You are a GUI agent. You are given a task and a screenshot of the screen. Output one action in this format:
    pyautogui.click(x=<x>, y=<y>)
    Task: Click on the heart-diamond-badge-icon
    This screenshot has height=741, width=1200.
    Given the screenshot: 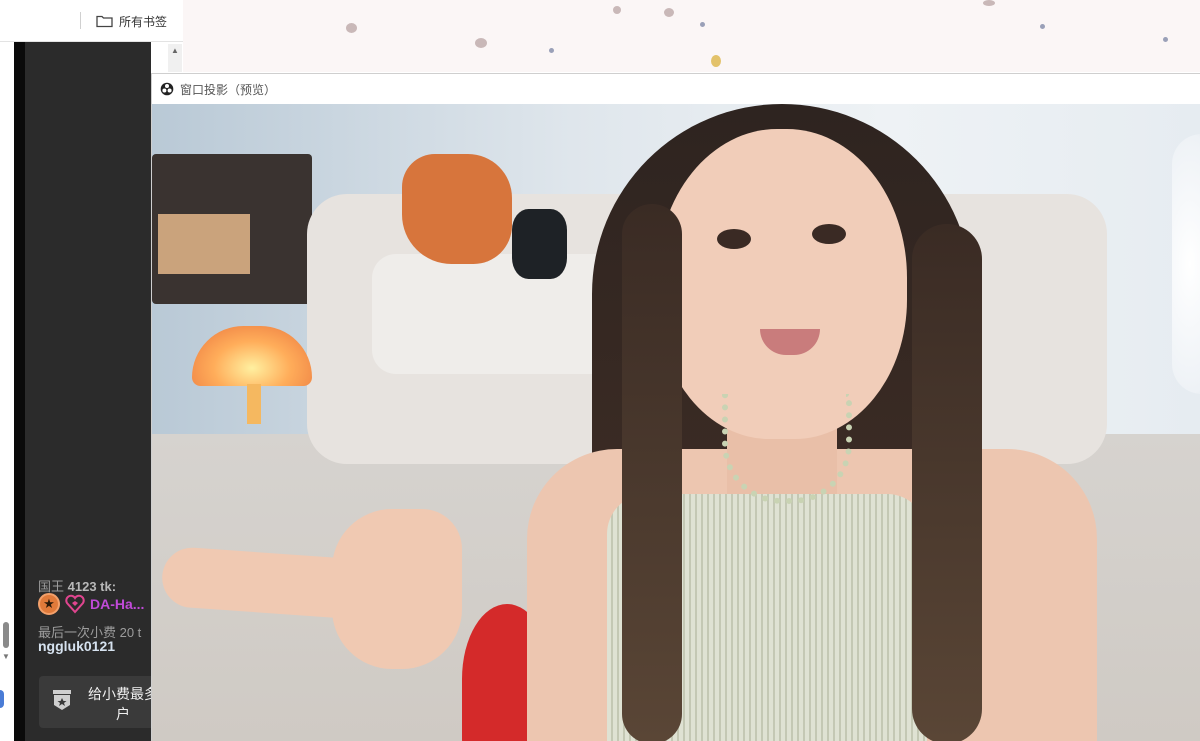 What is the action you would take?
    pyautogui.click(x=75, y=604)
    